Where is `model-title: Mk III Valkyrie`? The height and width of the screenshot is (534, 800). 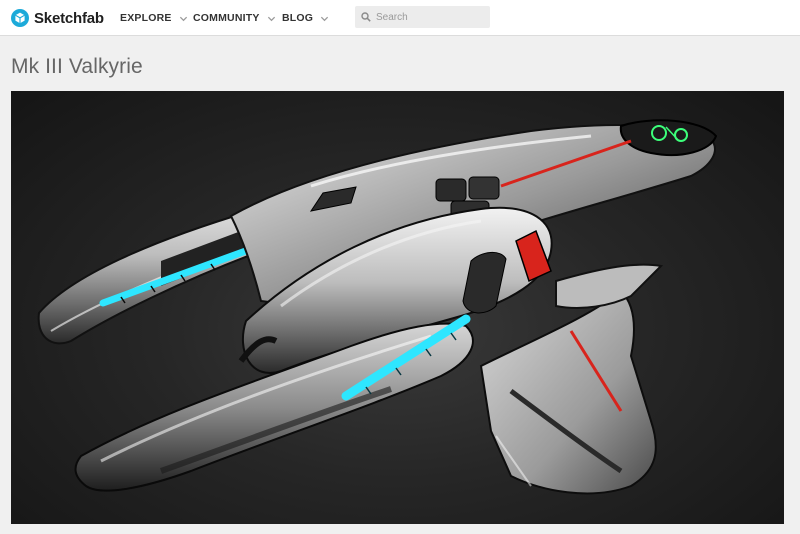
model-title: Mk III Valkyrie is located at coordinates (77, 66).